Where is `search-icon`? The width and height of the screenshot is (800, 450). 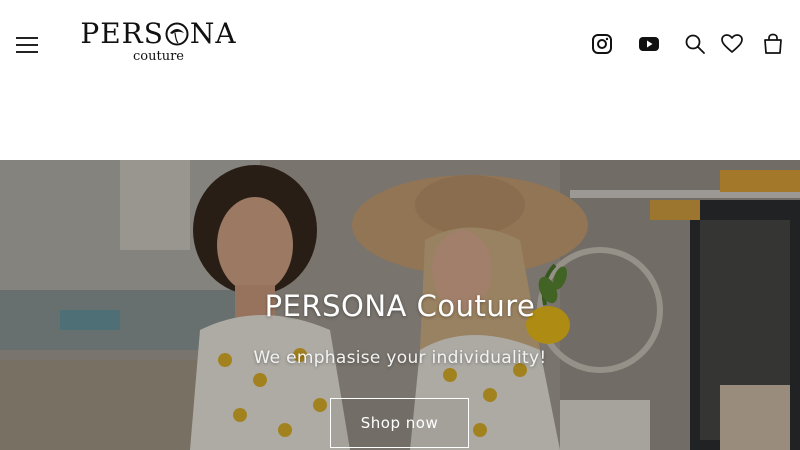 search-icon is located at coordinates (695, 44).